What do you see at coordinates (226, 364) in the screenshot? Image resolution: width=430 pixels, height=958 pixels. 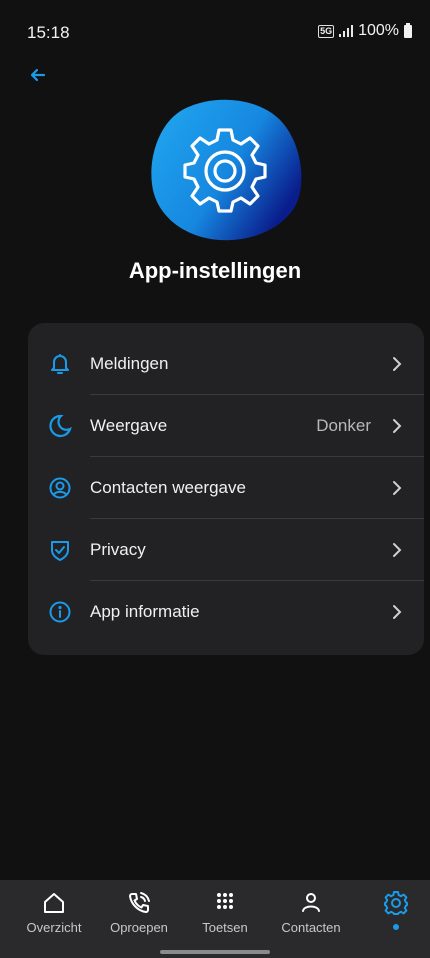 I see `settings-item-meldingen: Meldingen` at bounding box center [226, 364].